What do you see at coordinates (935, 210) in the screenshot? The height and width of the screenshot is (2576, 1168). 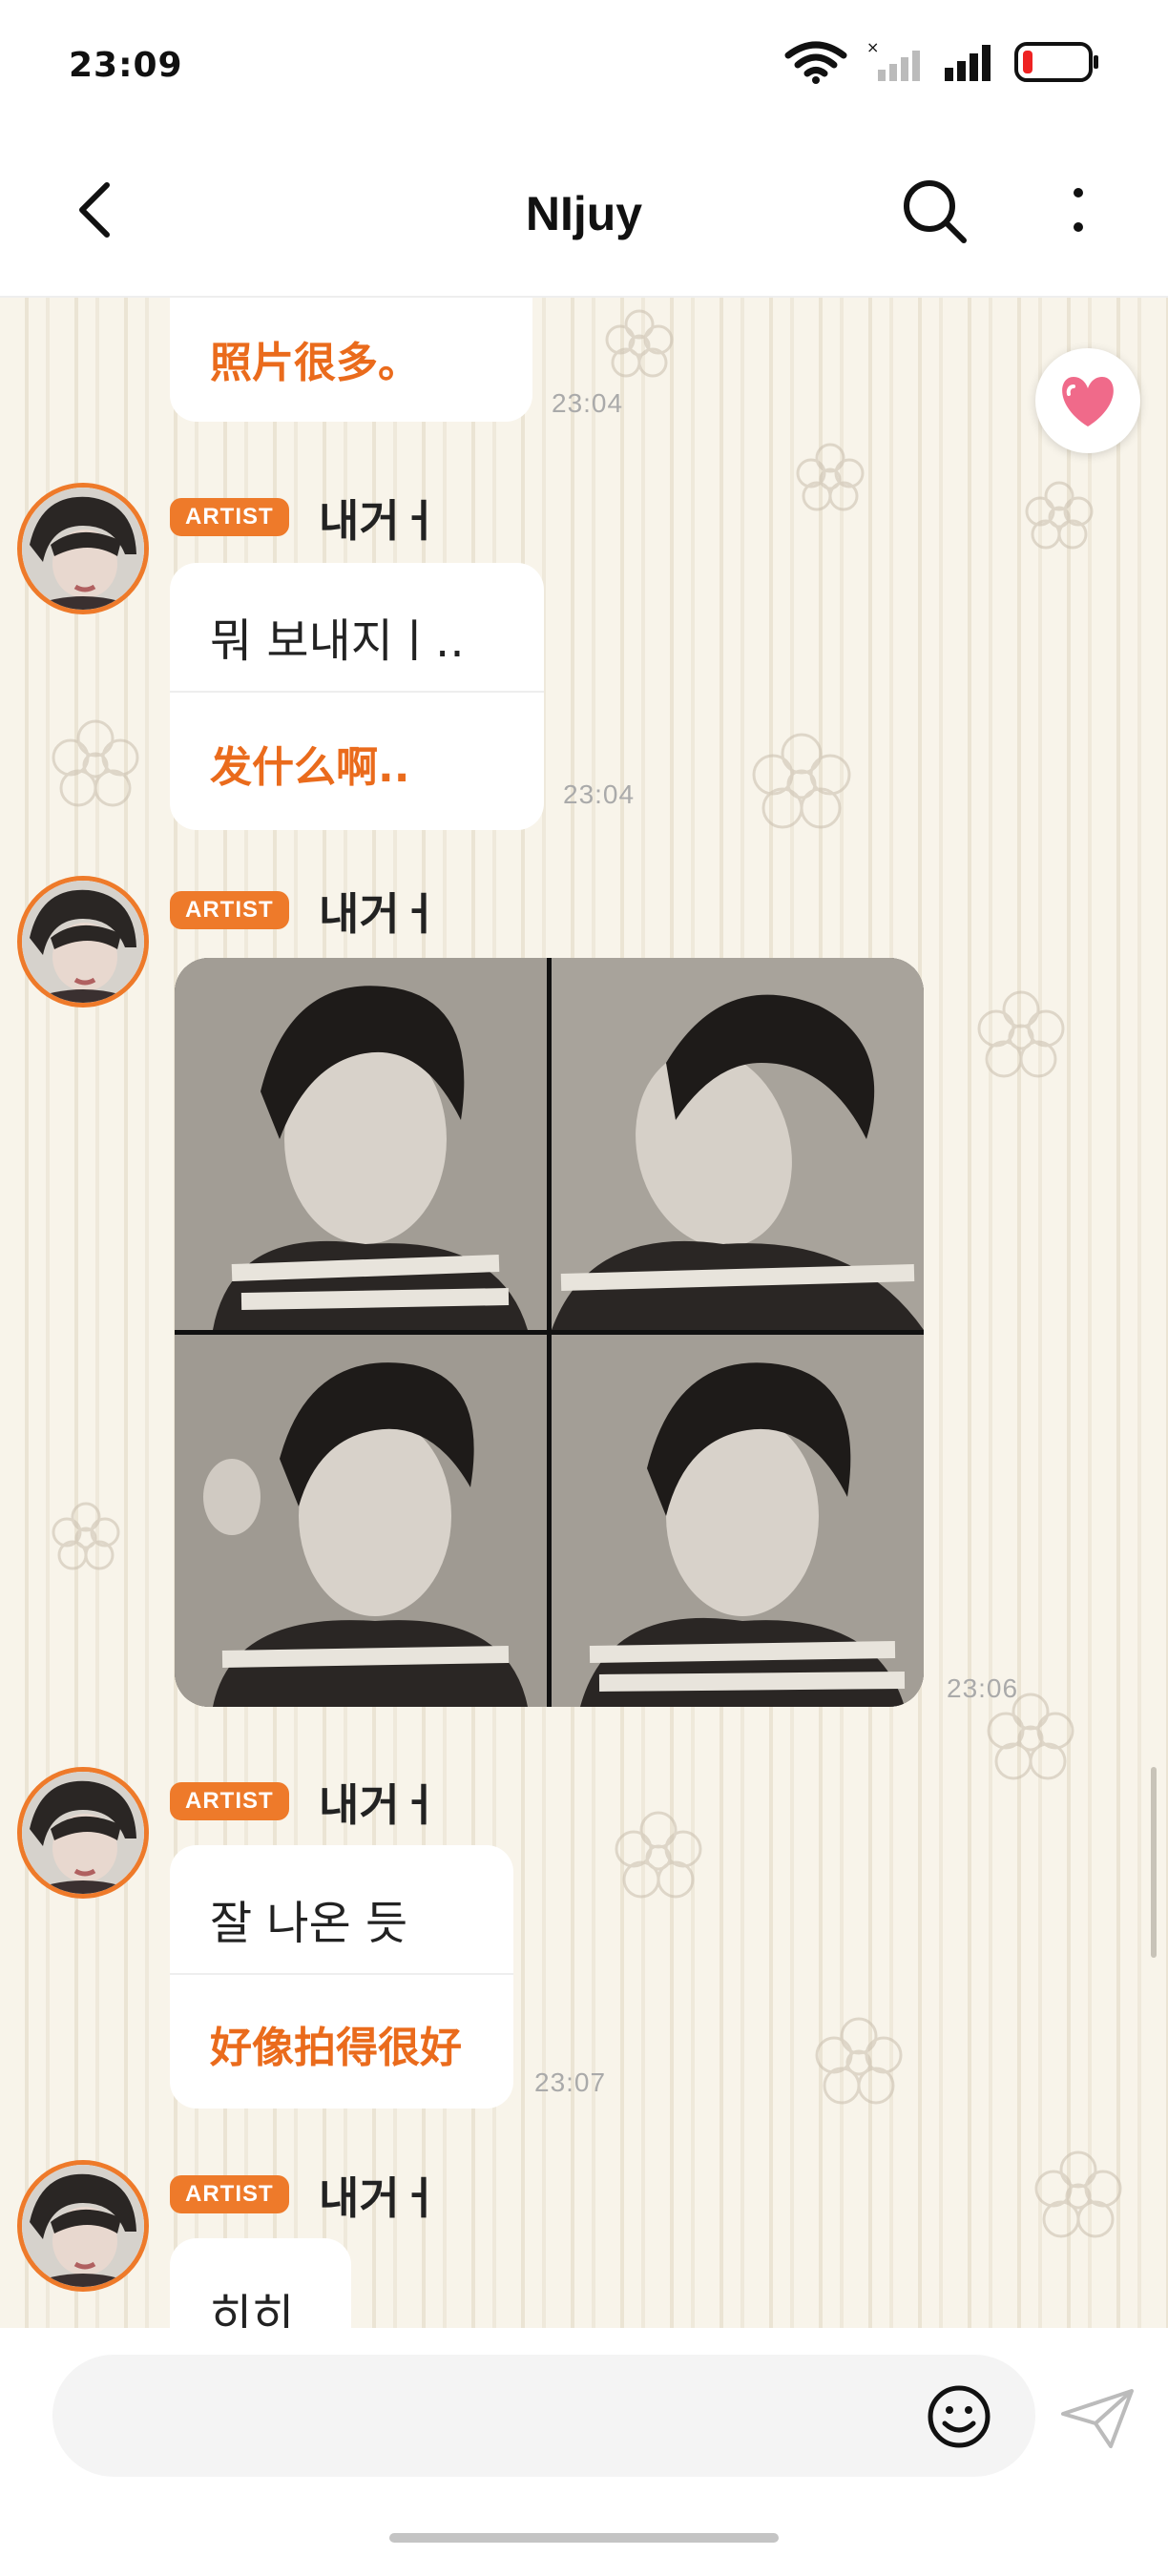 I see `search-icon` at bounding box center [935, 210].